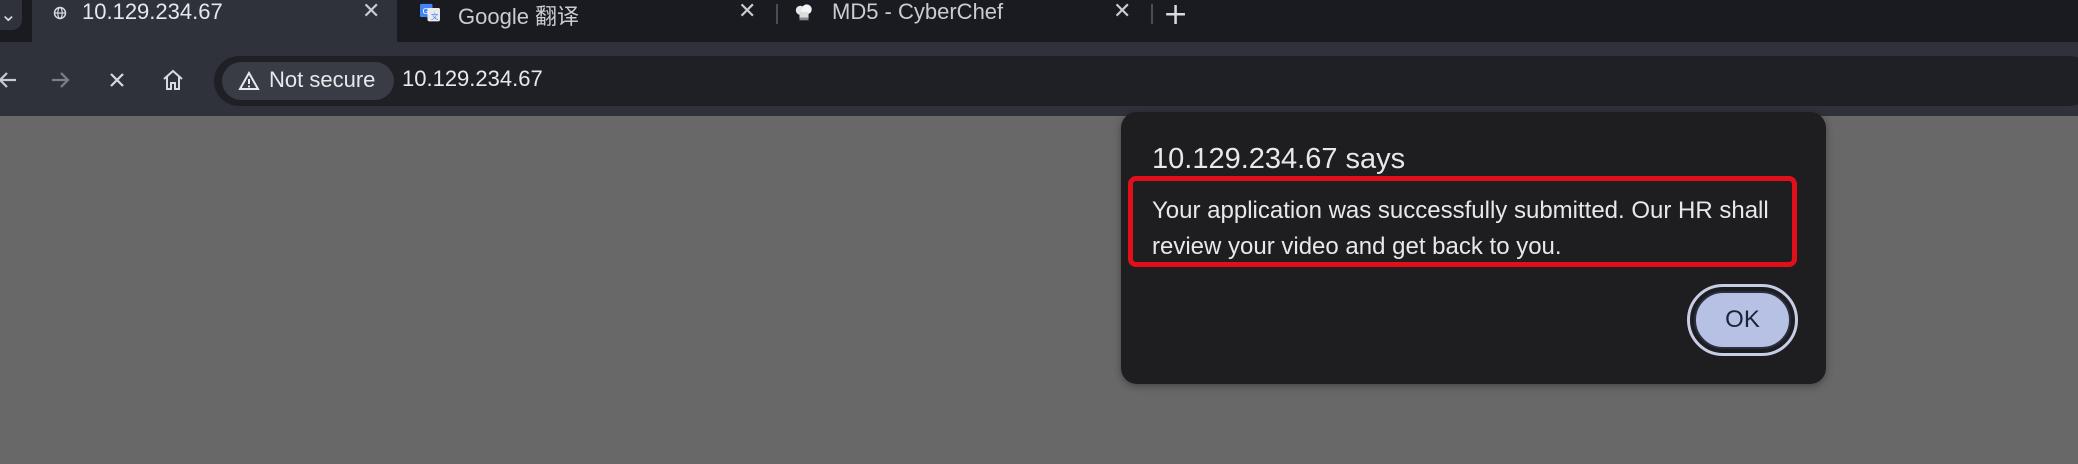 The width and height of the screenshot is (2078, 464). I want to click on new-tab-button: +, so click(1175, 16).